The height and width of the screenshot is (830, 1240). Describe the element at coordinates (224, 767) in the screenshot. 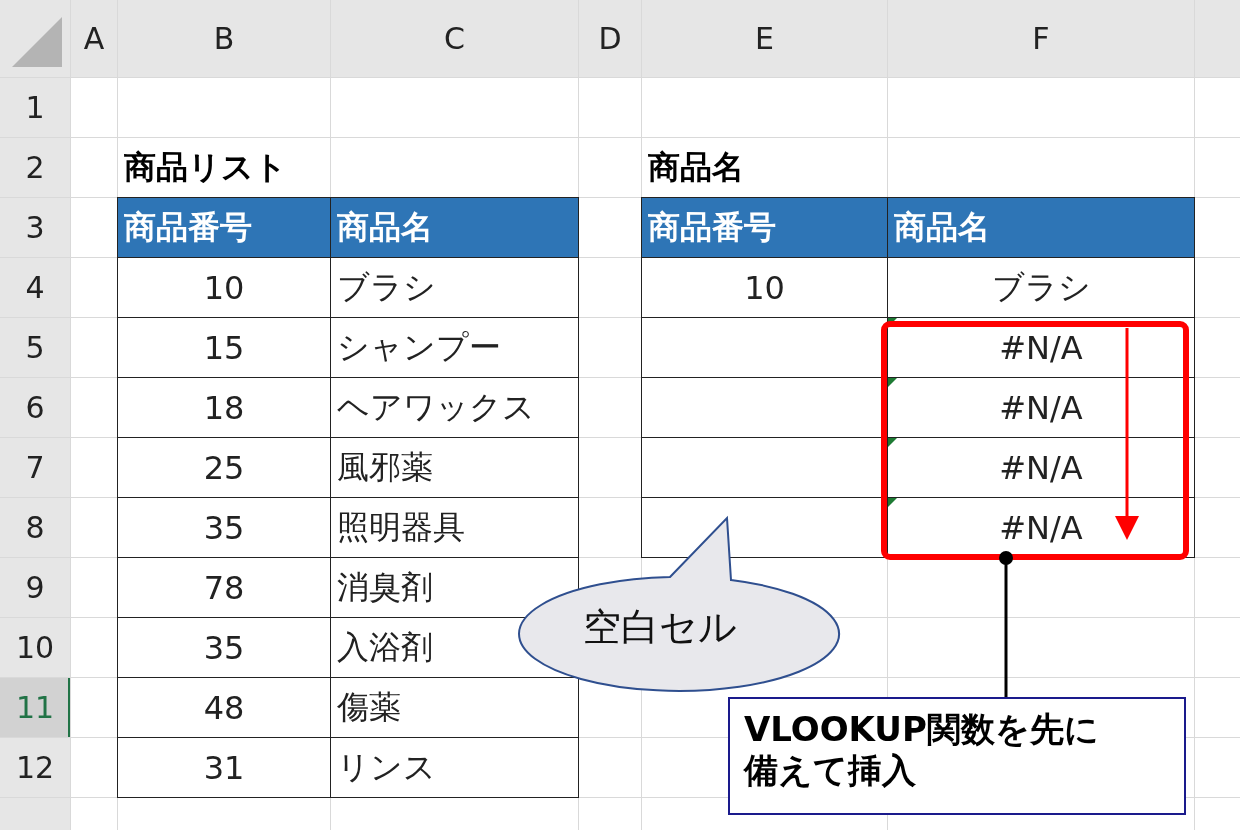

I see `table-cell: 31` at that location.